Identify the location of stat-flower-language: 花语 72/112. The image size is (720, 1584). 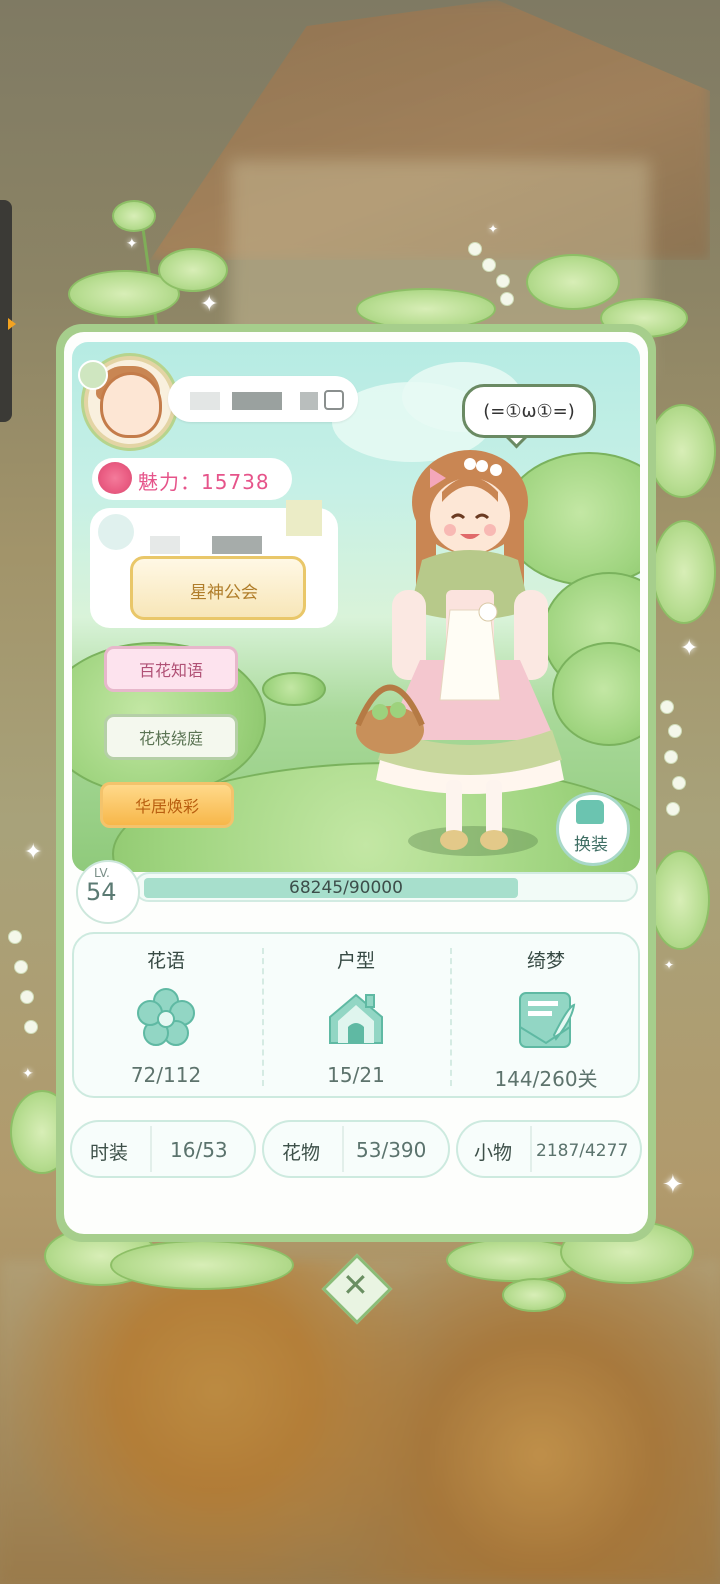
(166, 1014).